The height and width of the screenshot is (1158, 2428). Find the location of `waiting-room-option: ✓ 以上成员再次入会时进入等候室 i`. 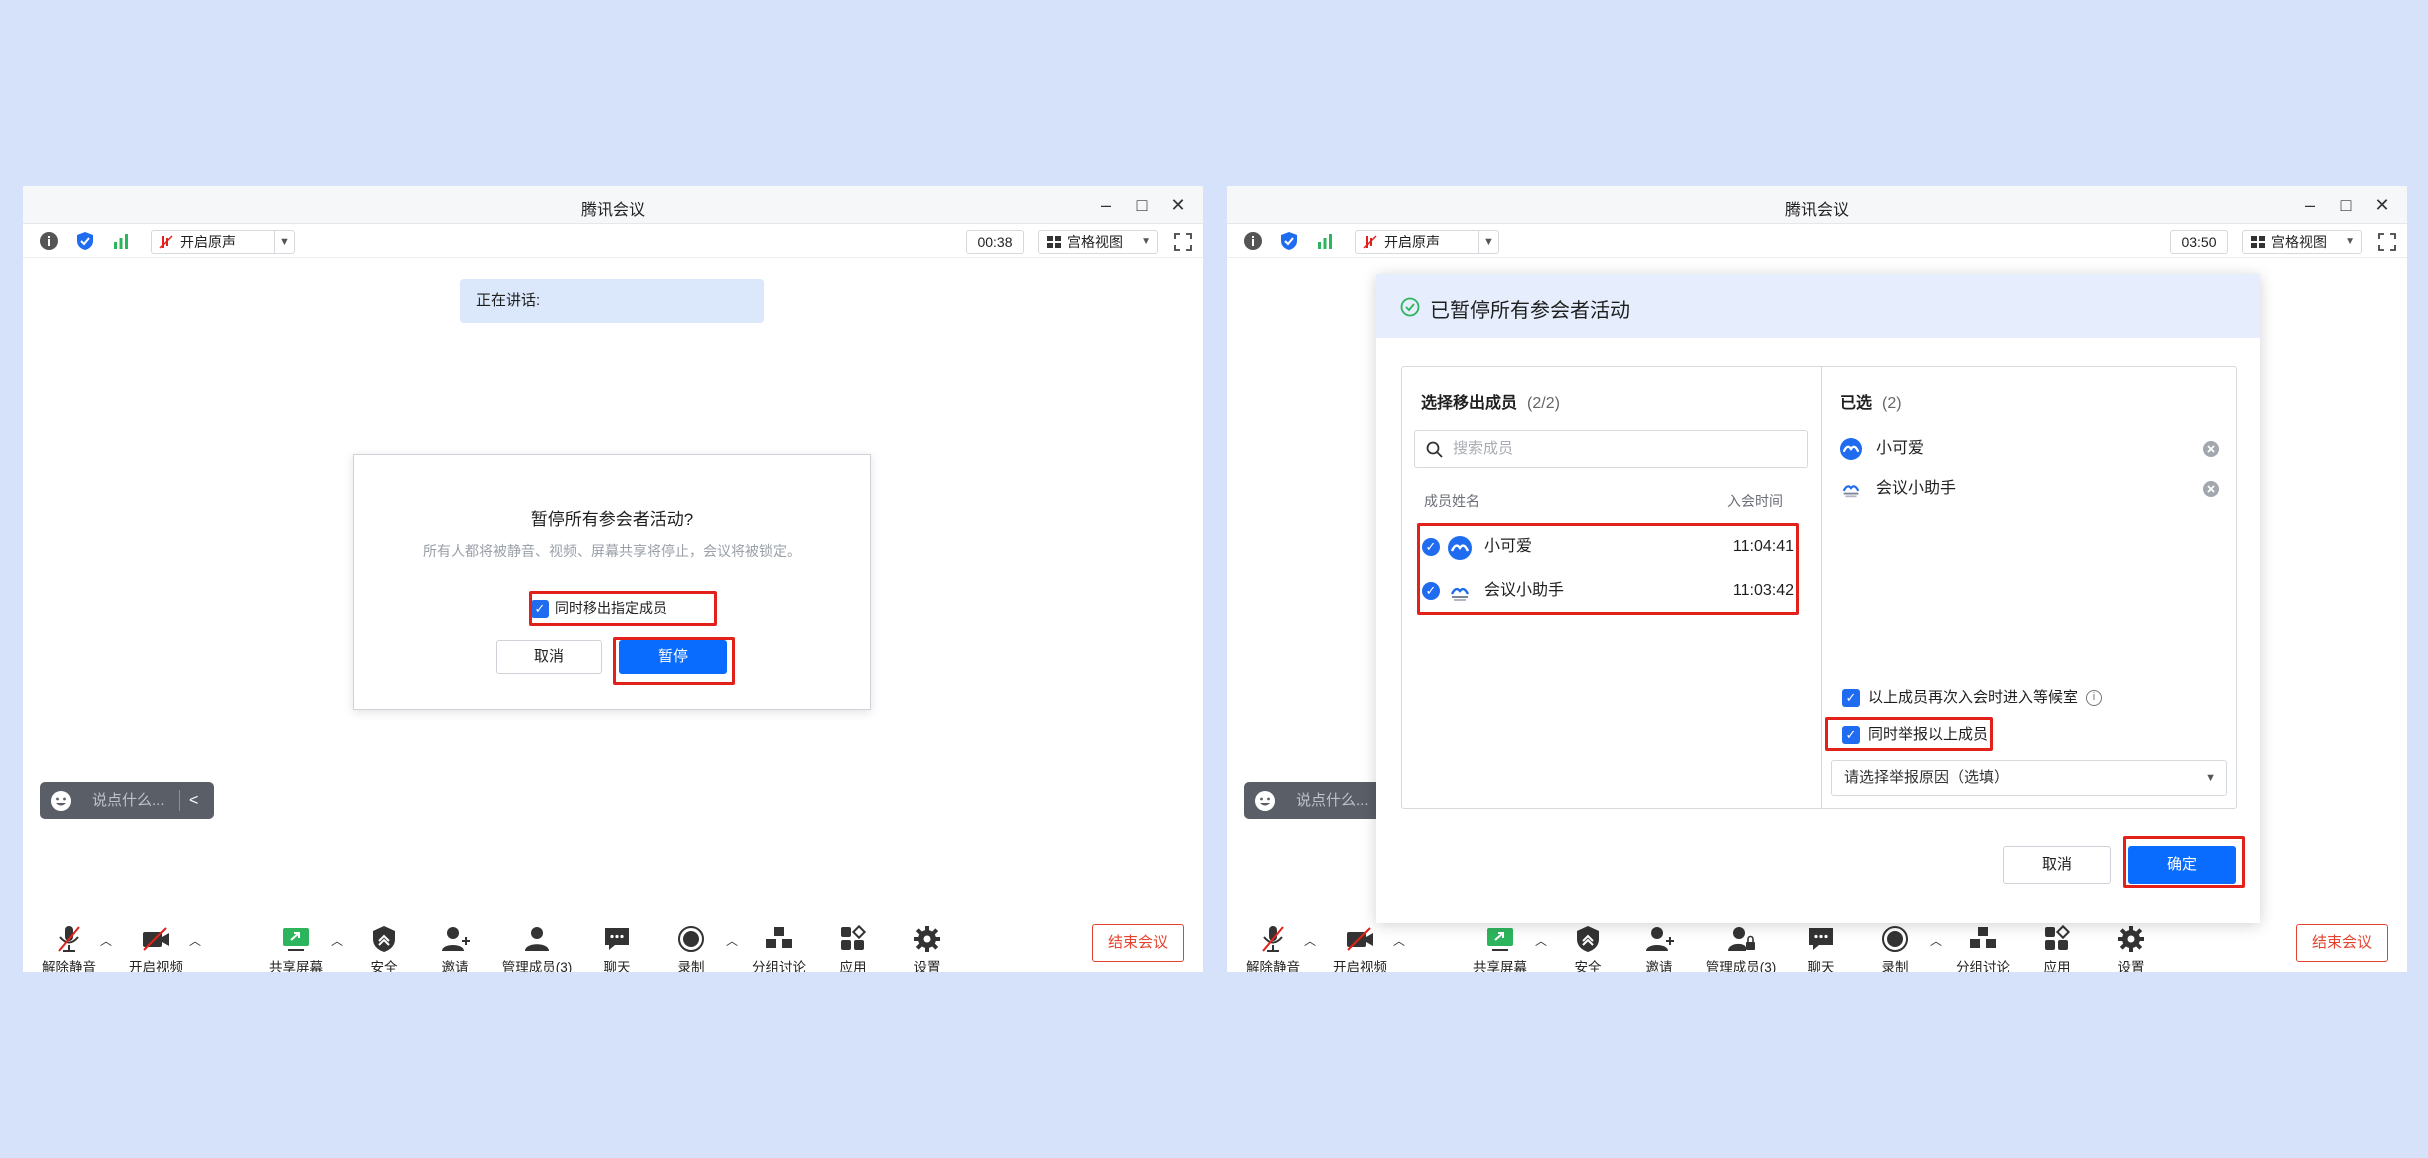

waiting-room-option: ✓ 以上成员再次入会时进入等候室 i is located at coordinates (1972, 697).